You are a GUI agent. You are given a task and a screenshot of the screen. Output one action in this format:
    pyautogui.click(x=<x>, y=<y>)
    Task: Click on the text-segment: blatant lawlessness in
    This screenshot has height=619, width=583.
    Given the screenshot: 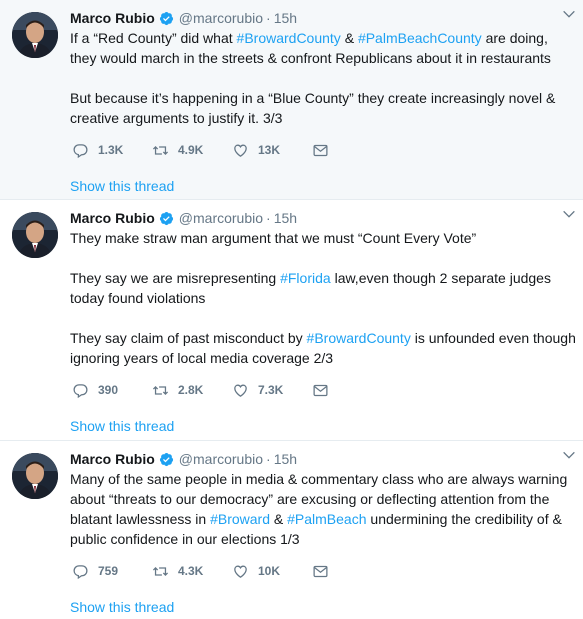 What is the action you would take?
    pyautogui.click(x=140, y=519)
    